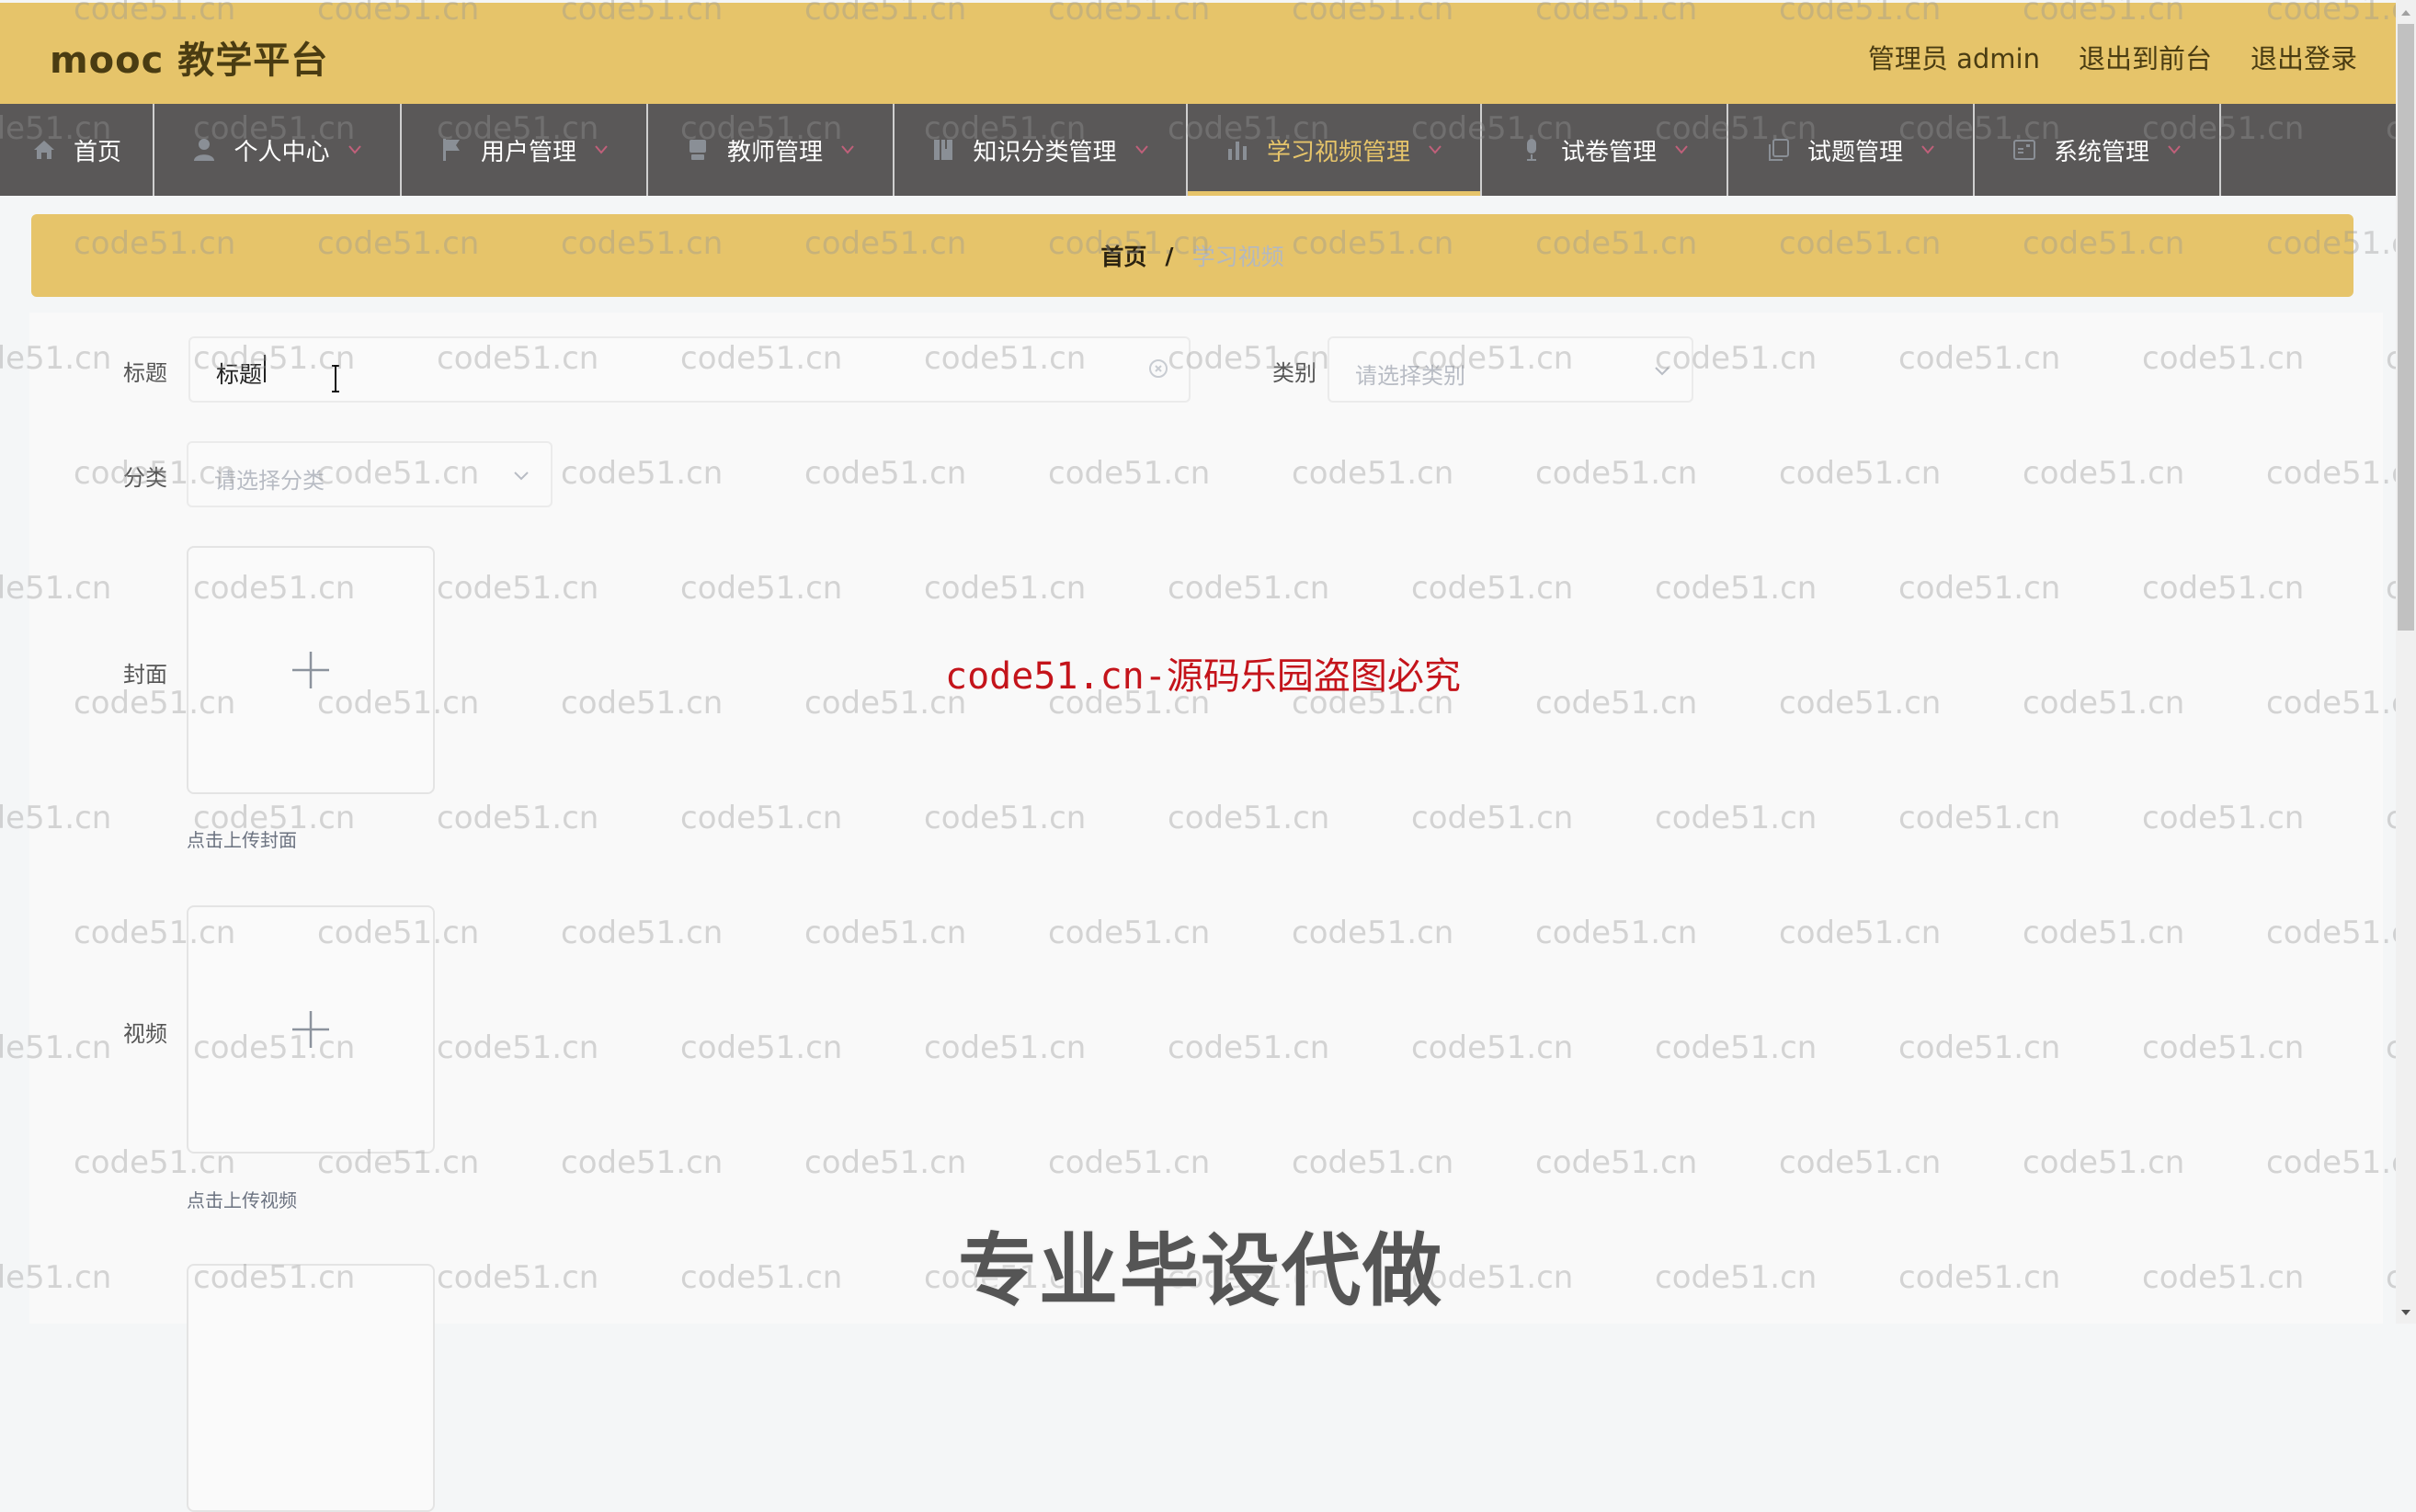  I want to click on scrollbar-thumb, so click(2406, 327).